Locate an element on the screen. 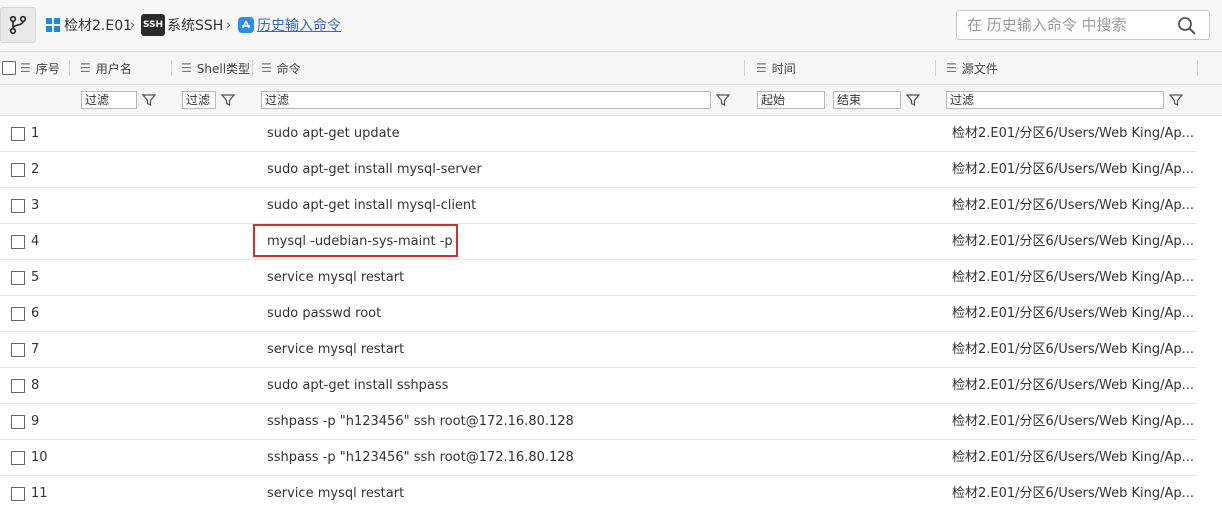 The width and height of the screenshot is (1222, 506). branch-icon is located at coordinates (18, 25).